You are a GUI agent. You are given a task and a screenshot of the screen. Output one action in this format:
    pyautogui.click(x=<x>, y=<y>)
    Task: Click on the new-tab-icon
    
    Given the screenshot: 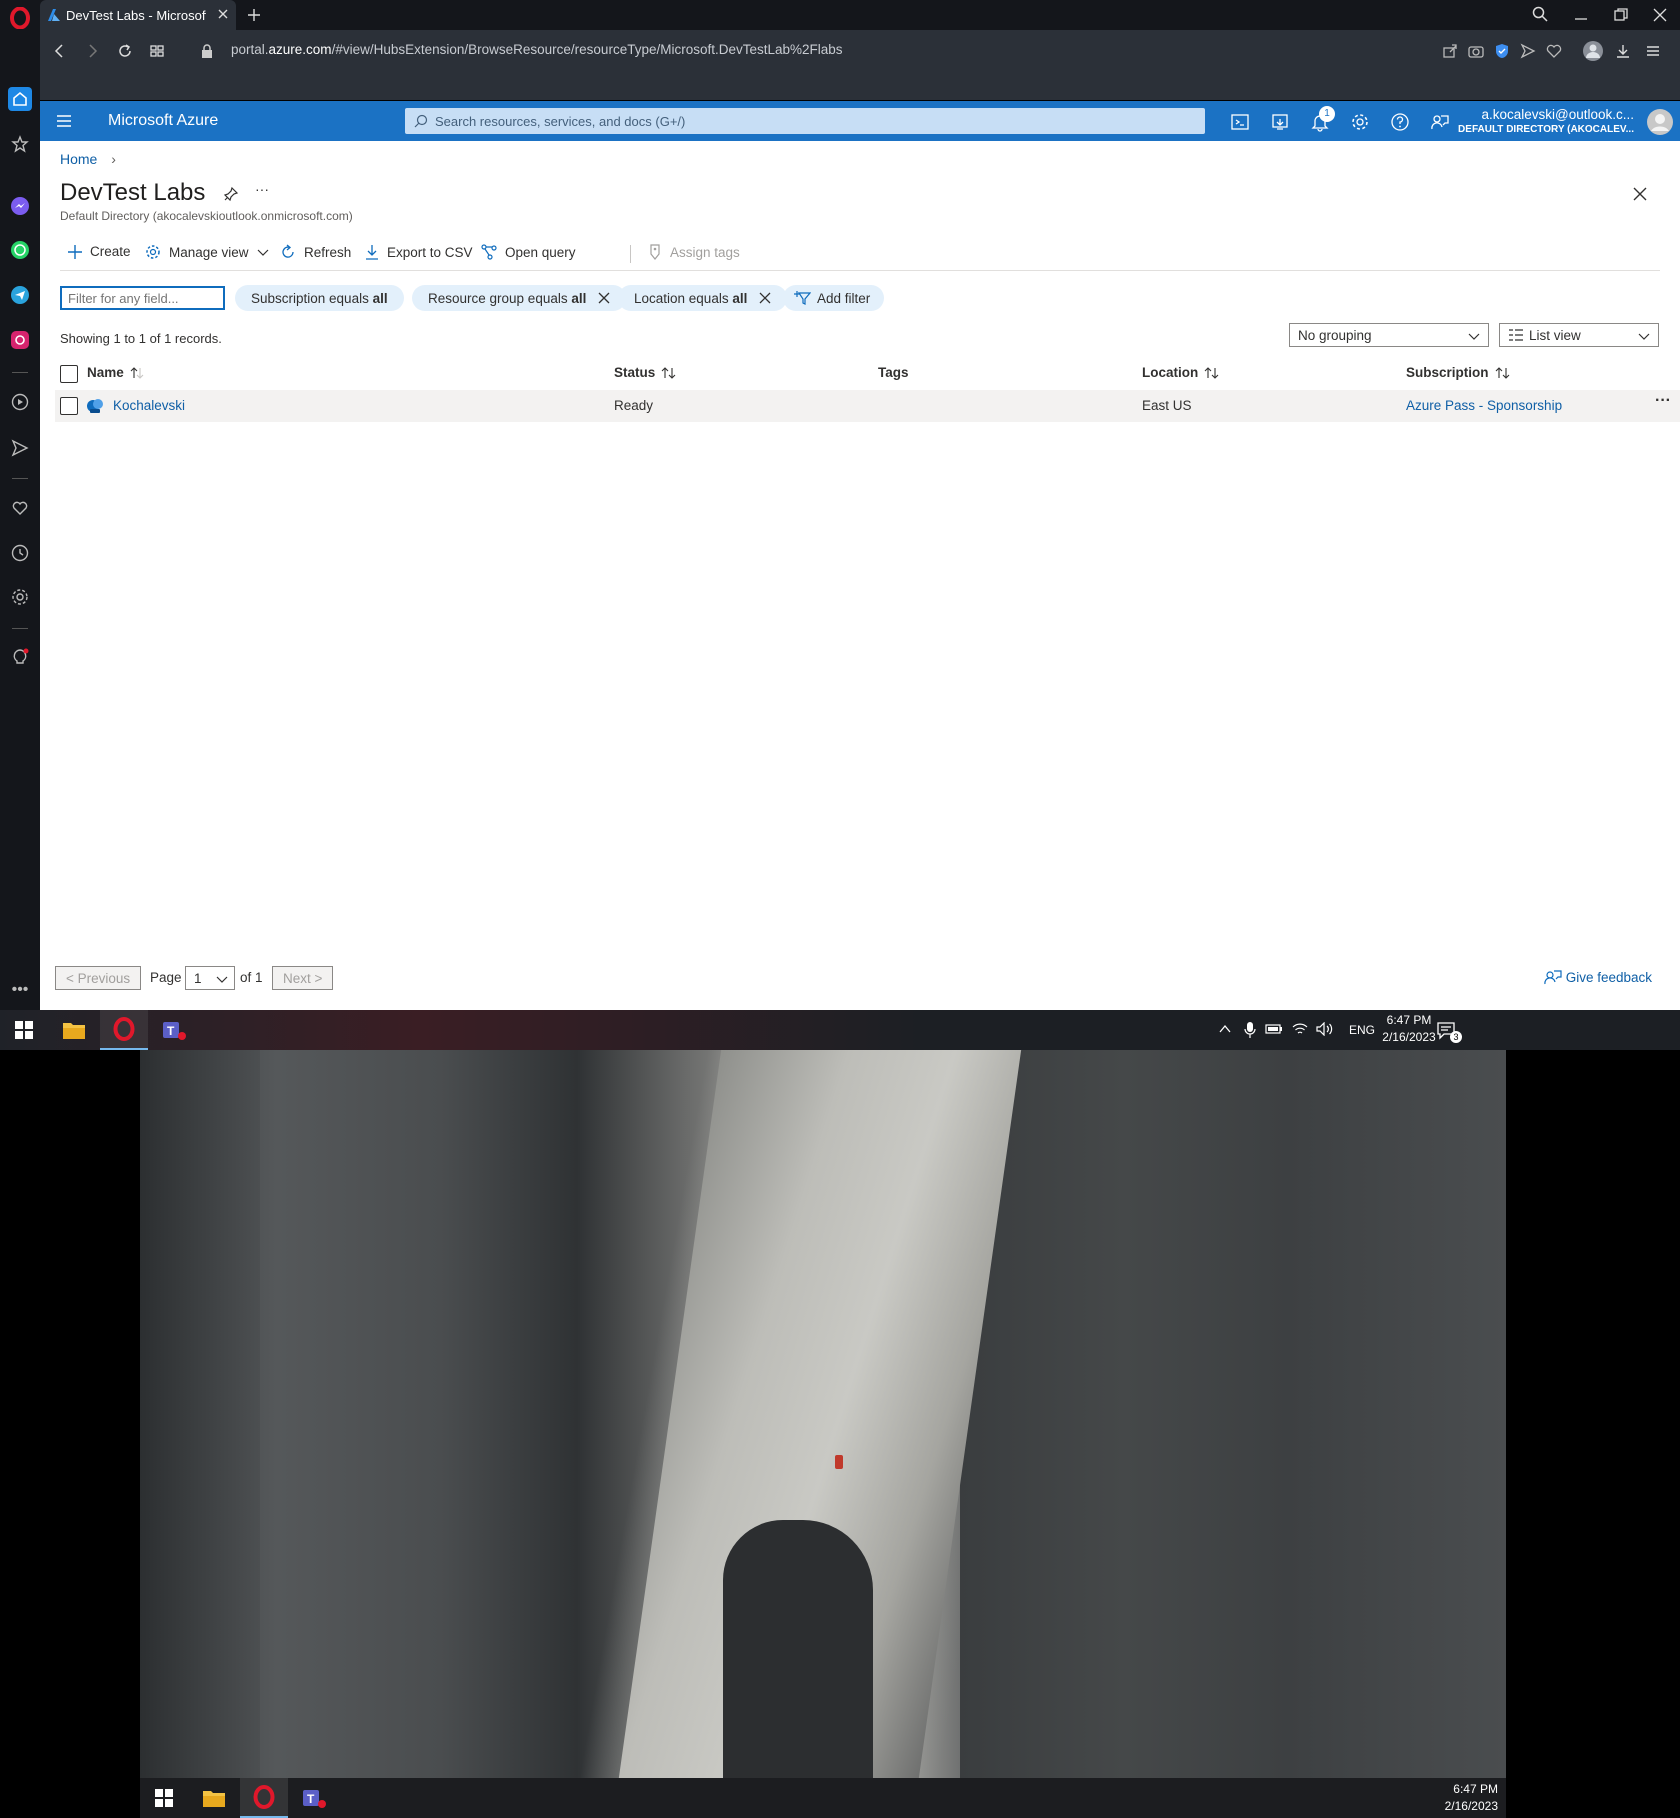 What is the action you would take?
    pyautogui.click(x=254, y=15)
    